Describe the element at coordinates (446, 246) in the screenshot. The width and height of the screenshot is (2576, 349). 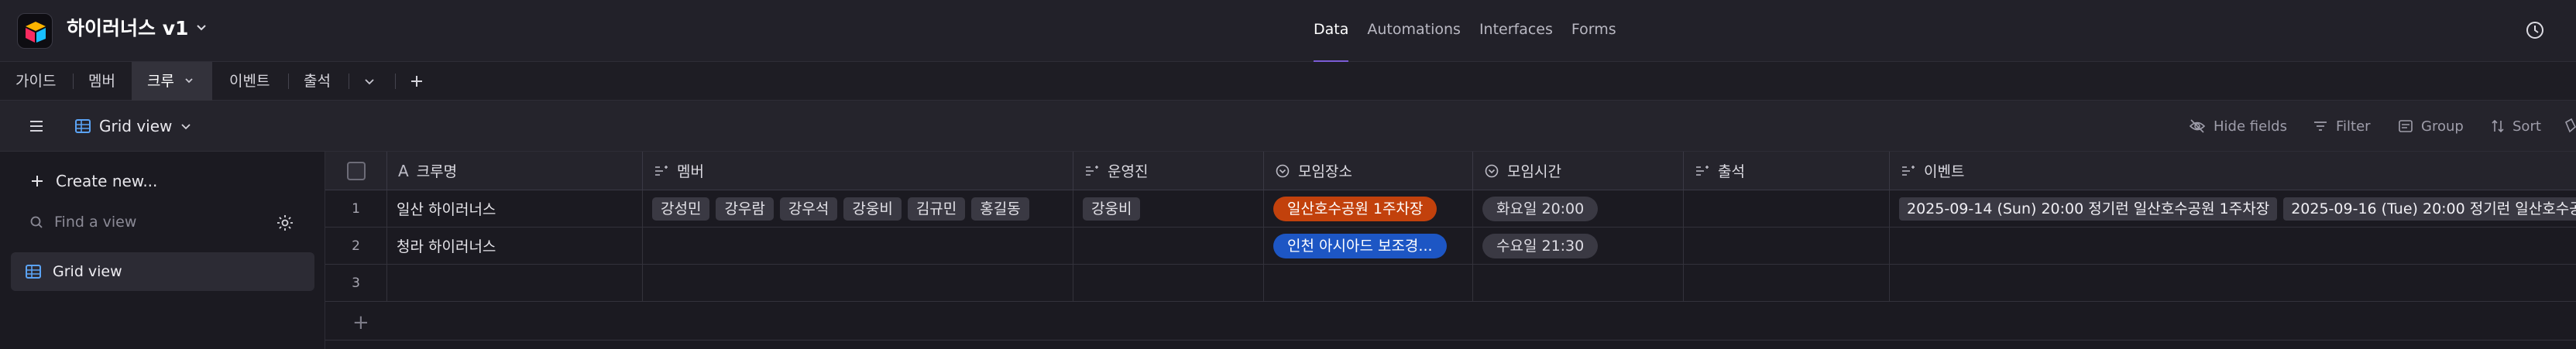
I see `crew-name-text: 청라 하이러너스` at that location.